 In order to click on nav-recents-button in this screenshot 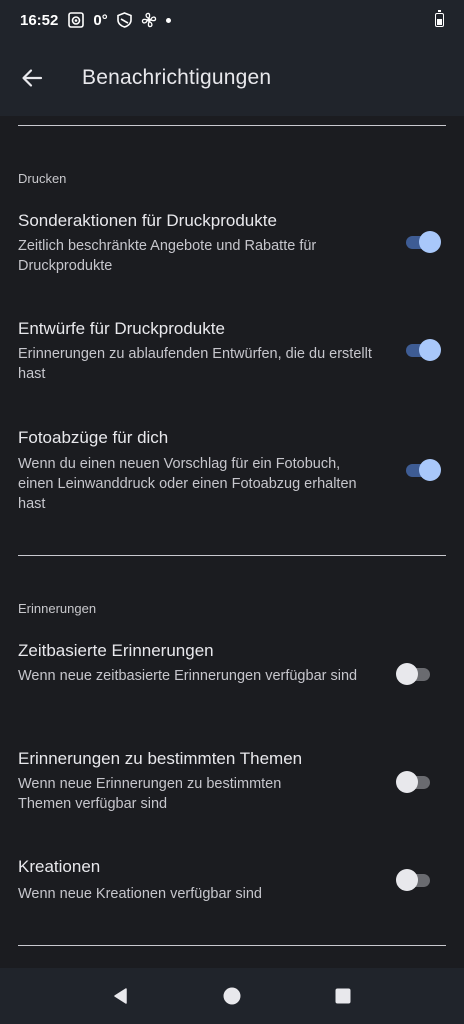, I will do `click(343, 996)`.